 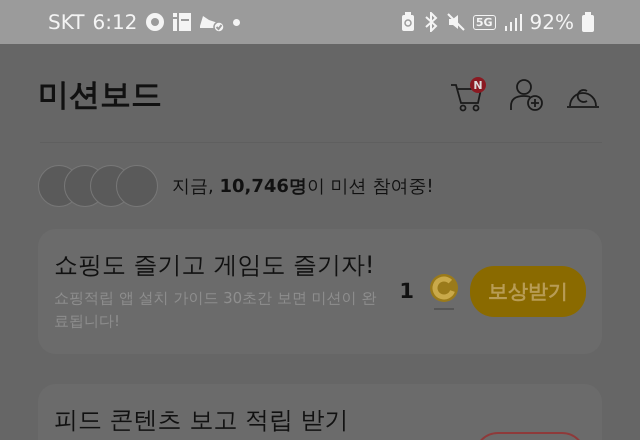 I want to click on network-label: 5G, so click(x=484, y=22).